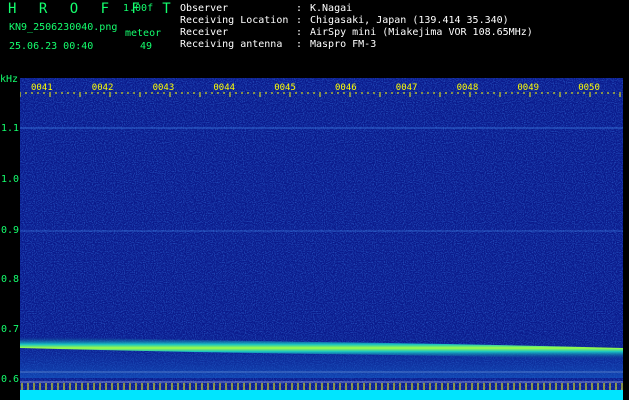 Image resolution: width=629 pixels, height=400 pixels. Describe the element at coordinates (322, 386) in the screenshot. I see `bottom-ticks` at that location.